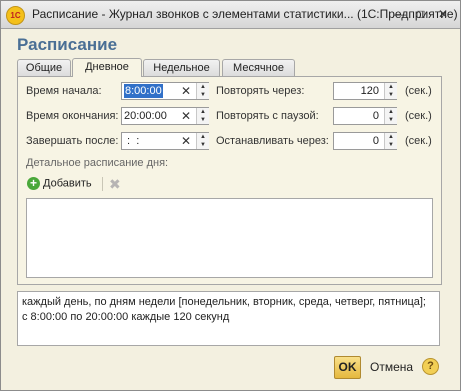 Image resolution: width=461 pixels, height=391 pixels. I want to click on tab-monthly: Месячное, so click(258, 67).